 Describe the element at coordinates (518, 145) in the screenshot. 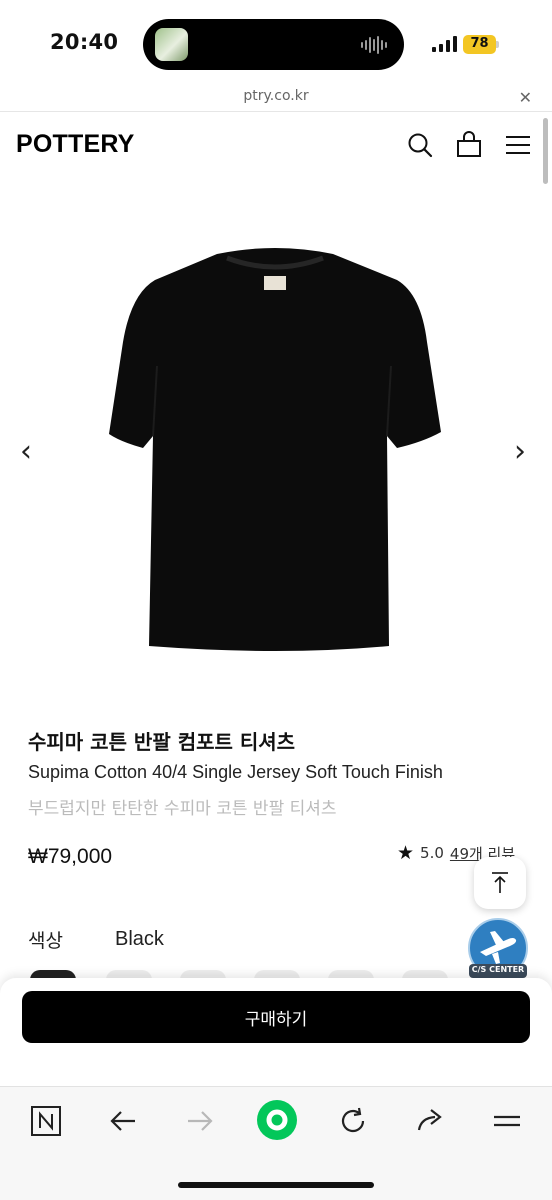

I see `hamburger-menu-icon` at that location.